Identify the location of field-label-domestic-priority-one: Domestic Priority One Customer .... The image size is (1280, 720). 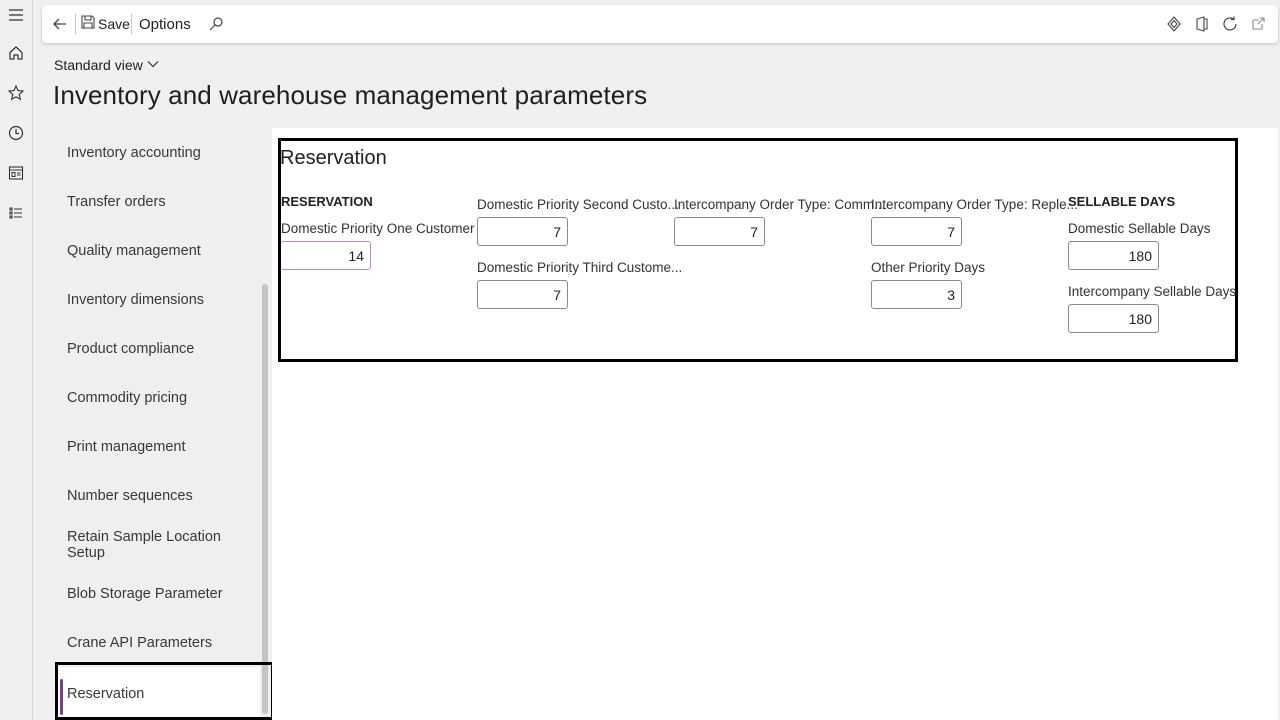
(385, 228).